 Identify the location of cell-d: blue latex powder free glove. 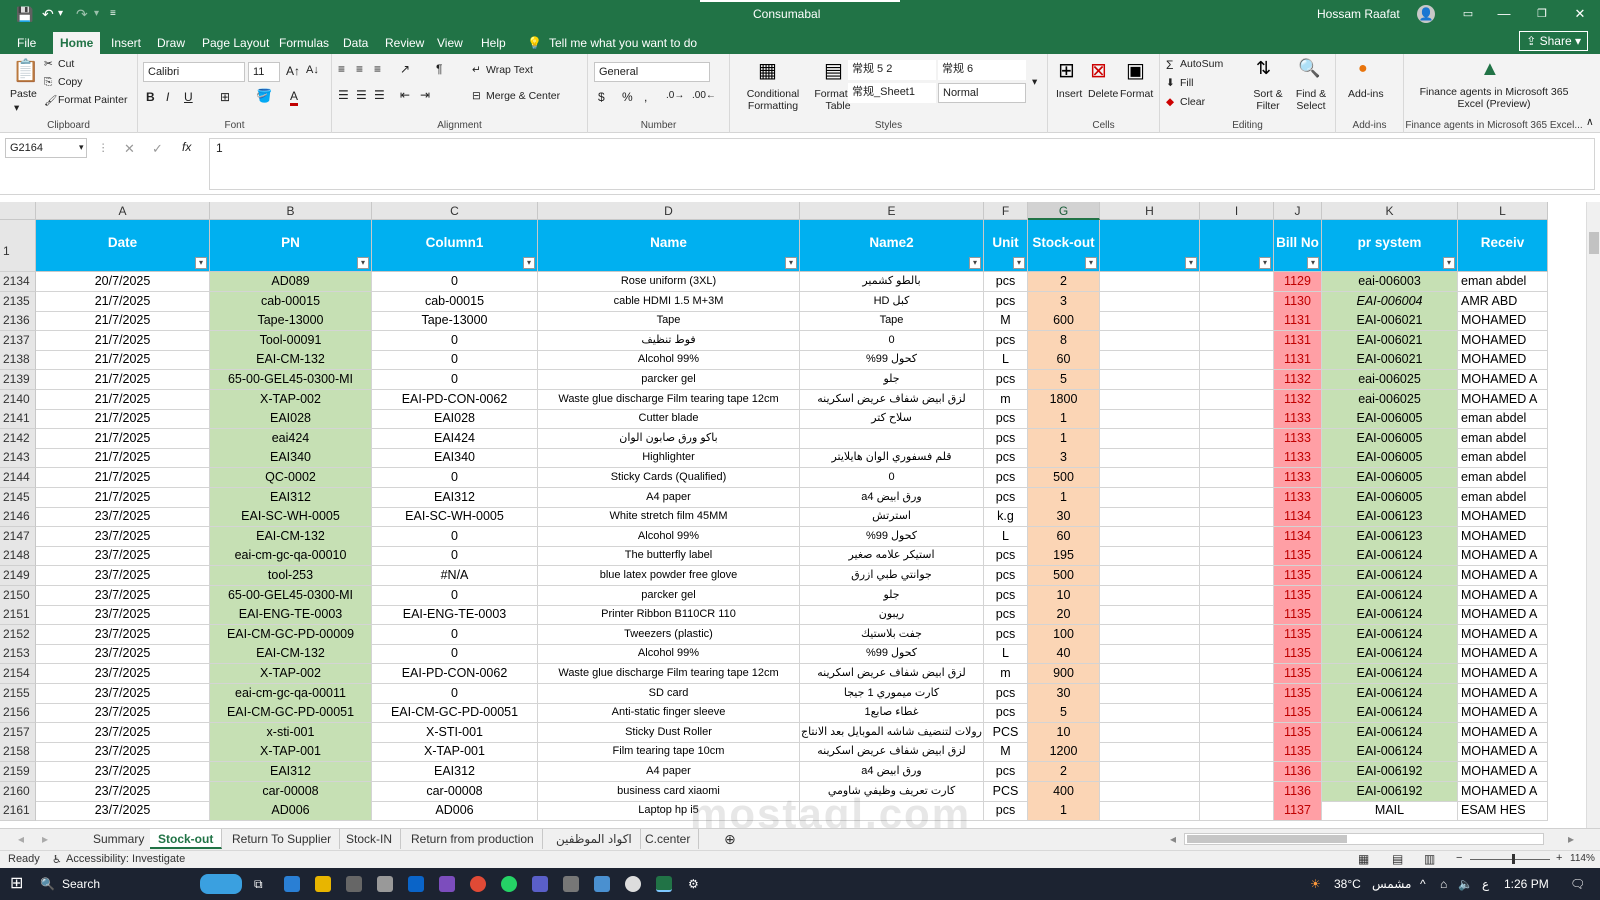
(669, 576).